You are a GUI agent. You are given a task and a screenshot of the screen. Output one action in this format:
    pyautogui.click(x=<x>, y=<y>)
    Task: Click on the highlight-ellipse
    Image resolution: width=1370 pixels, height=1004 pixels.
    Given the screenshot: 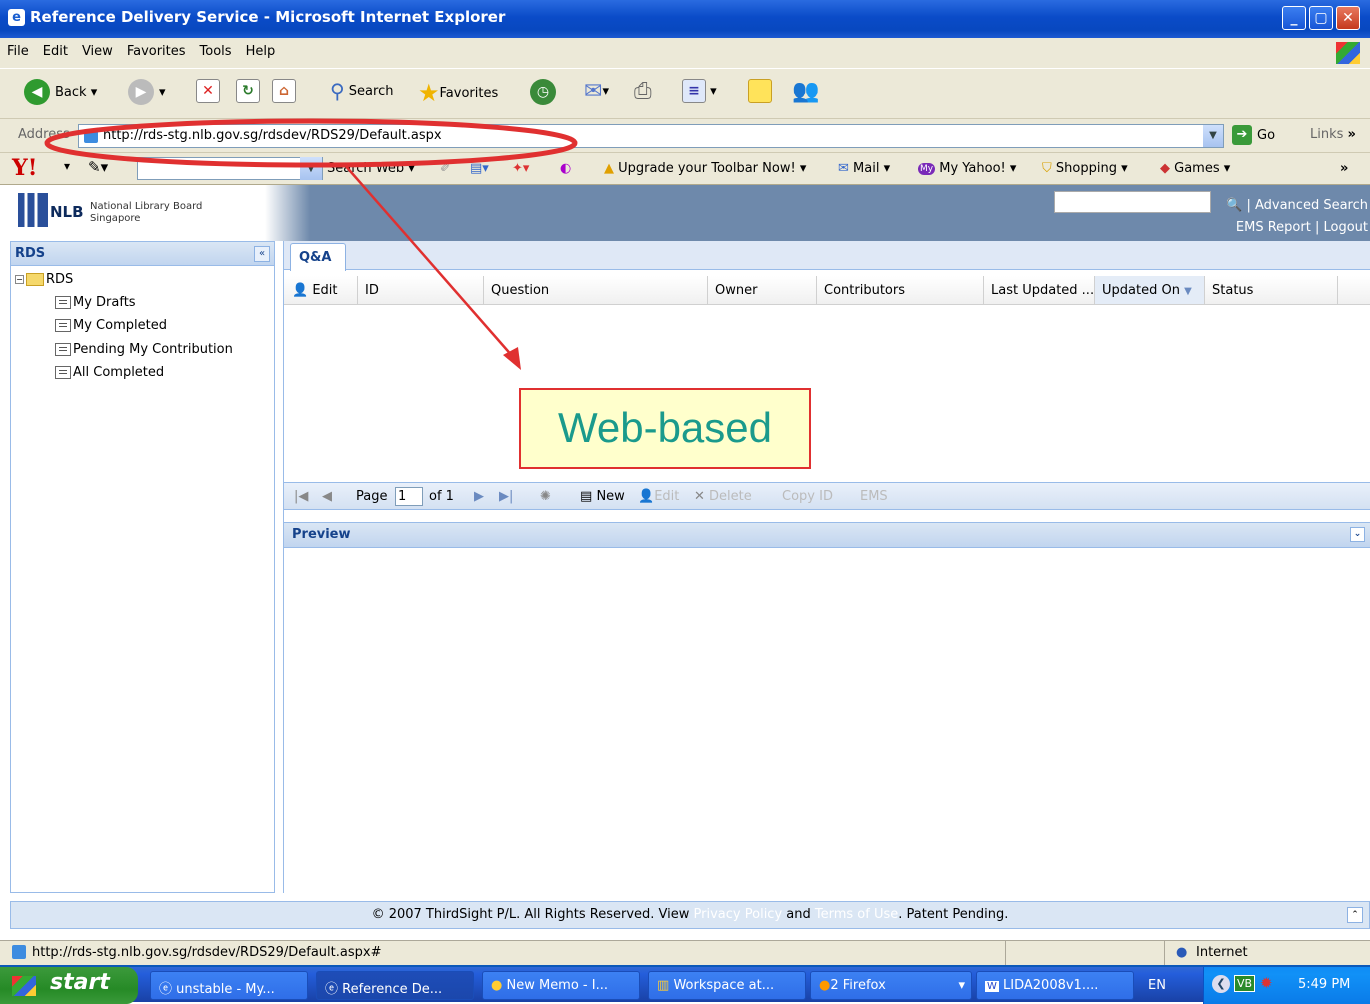 What is the action you would take?
    pyautogui.click(x=311, y=143)
    